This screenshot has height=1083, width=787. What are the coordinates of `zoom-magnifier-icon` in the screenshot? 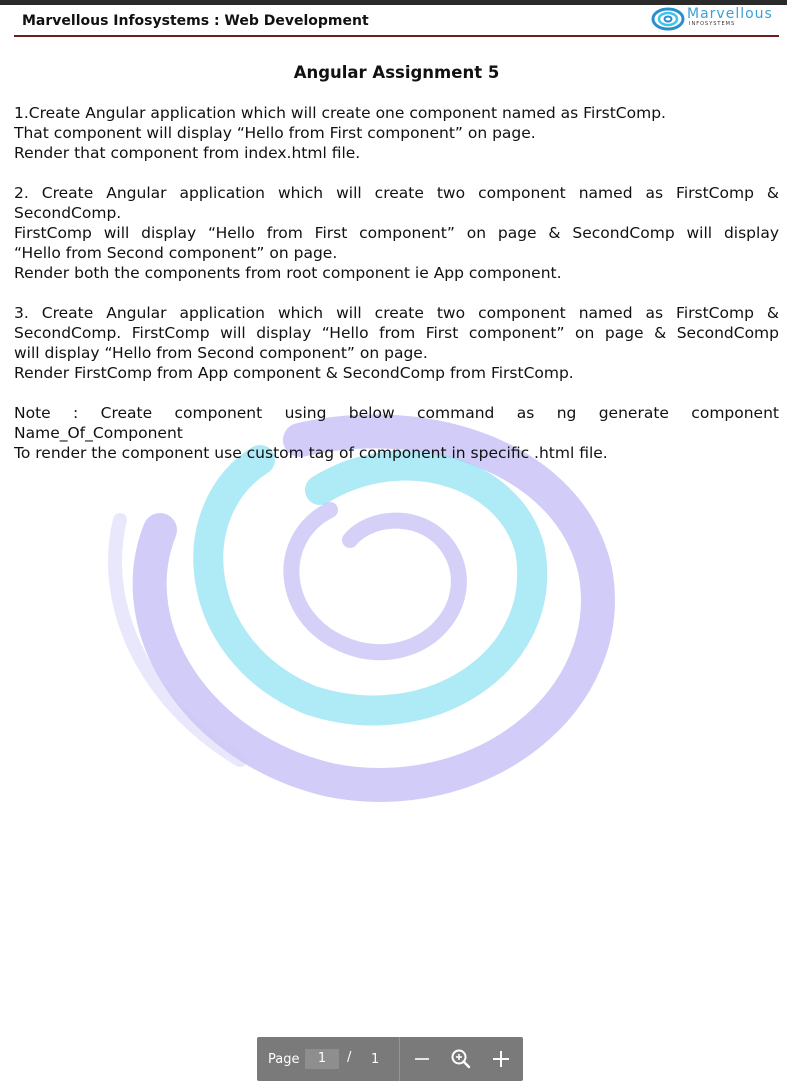 It's located at (461, 1059).